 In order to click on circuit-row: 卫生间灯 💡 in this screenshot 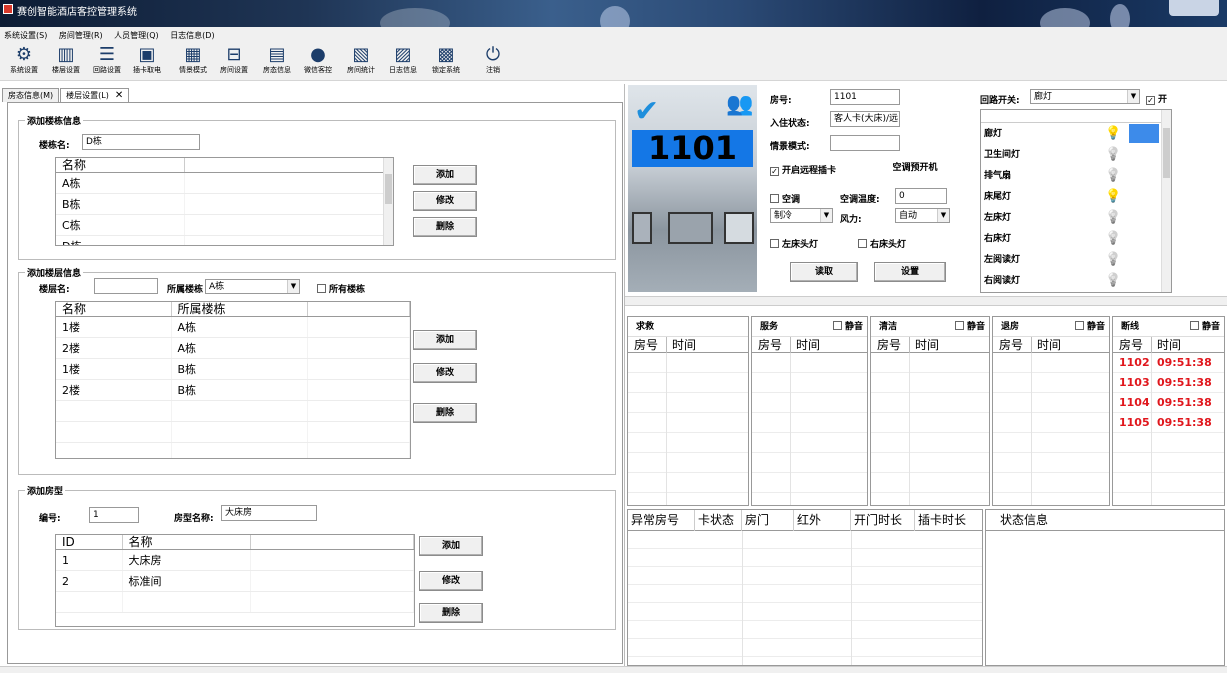, I will do `click(1071, 155)`.